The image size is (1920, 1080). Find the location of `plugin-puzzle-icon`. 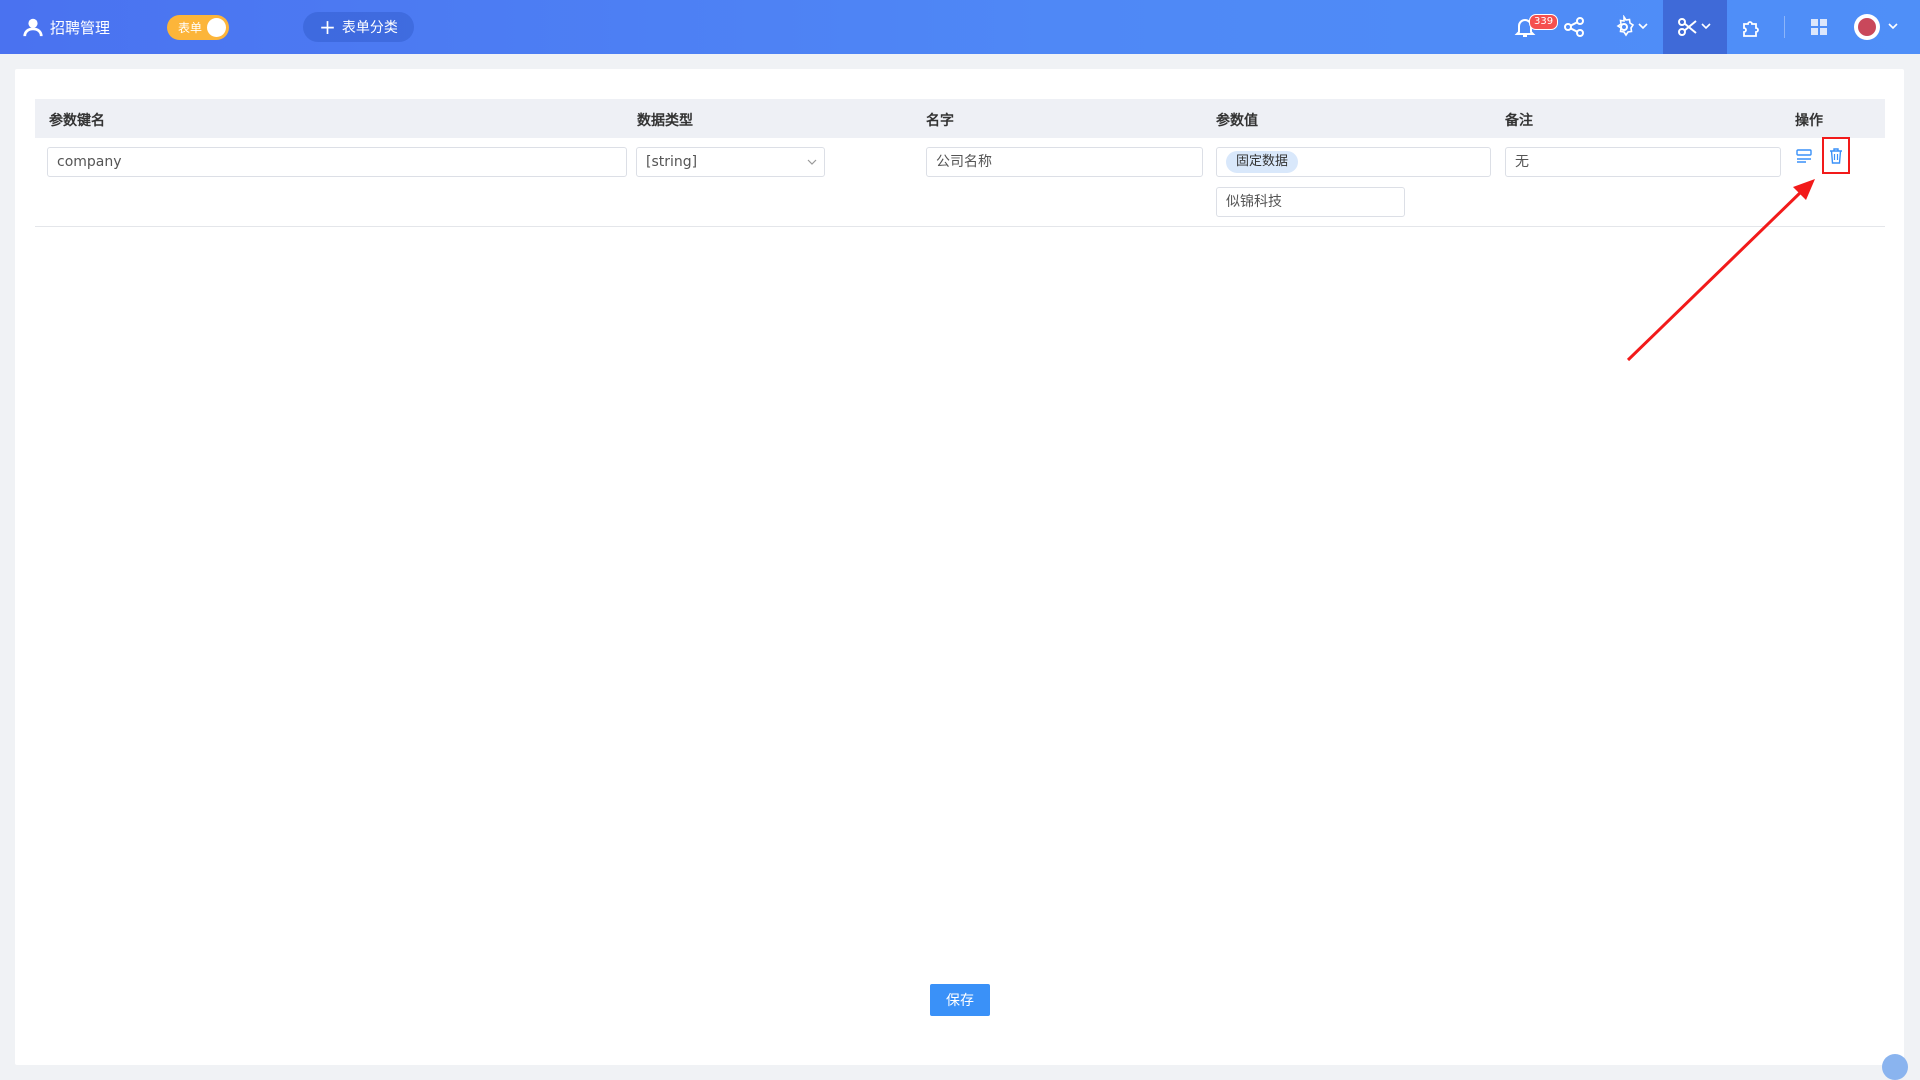

plugin-puzzle-icon is located at coordinates (1752, 27).